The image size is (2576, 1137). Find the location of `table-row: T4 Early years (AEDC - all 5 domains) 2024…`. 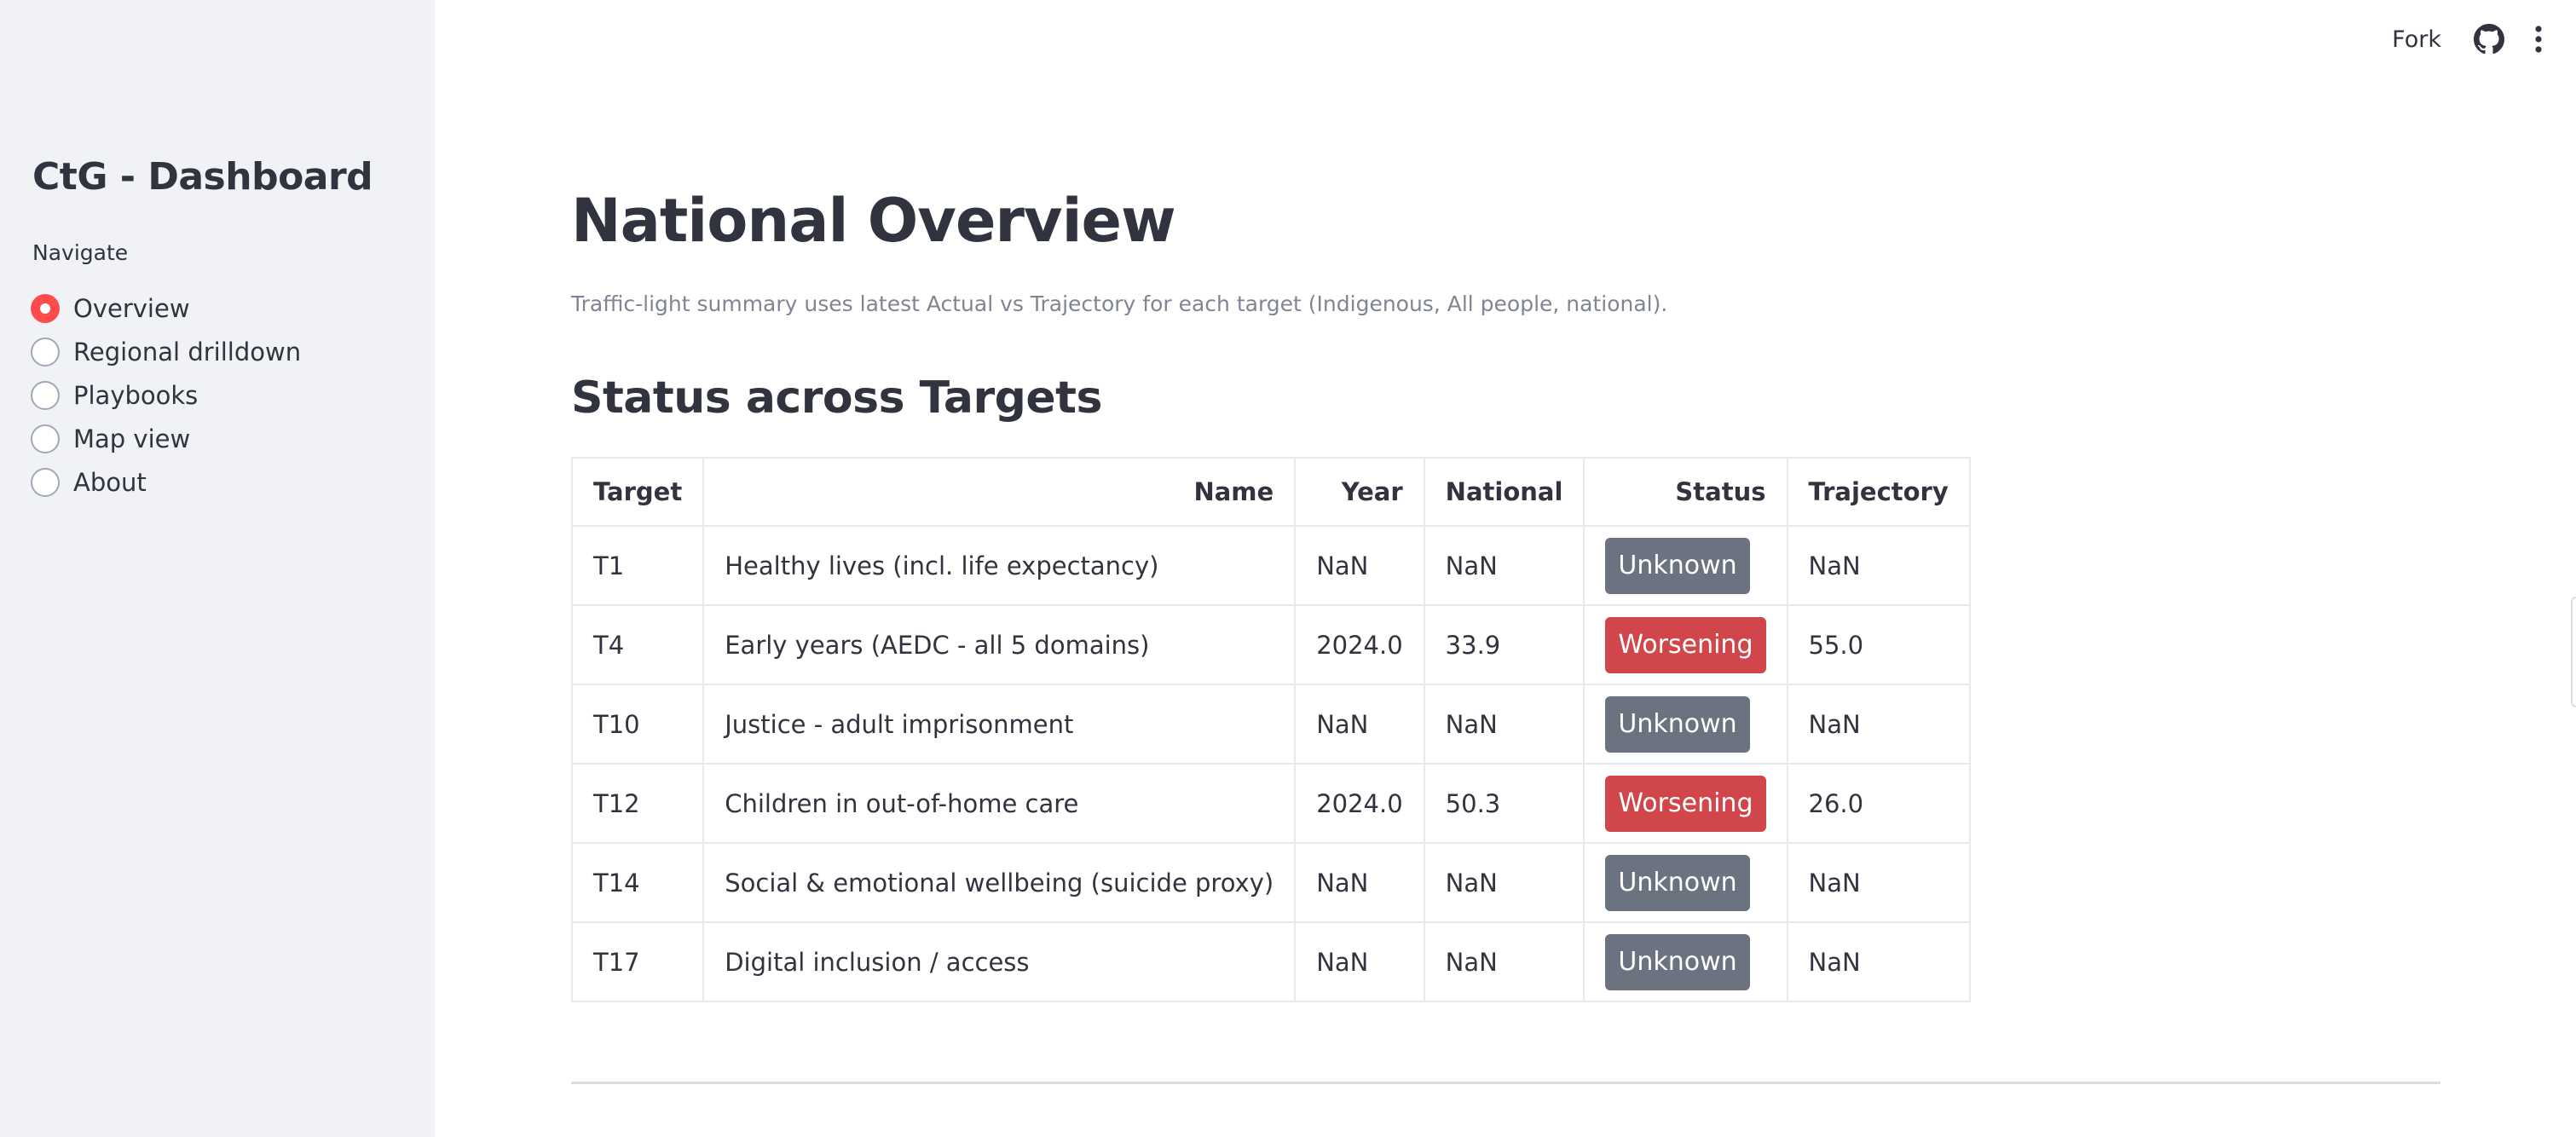

table-row: T4 Early years (AEDC - all 5 domains) 2024… is located at coordinates (1270, 644).